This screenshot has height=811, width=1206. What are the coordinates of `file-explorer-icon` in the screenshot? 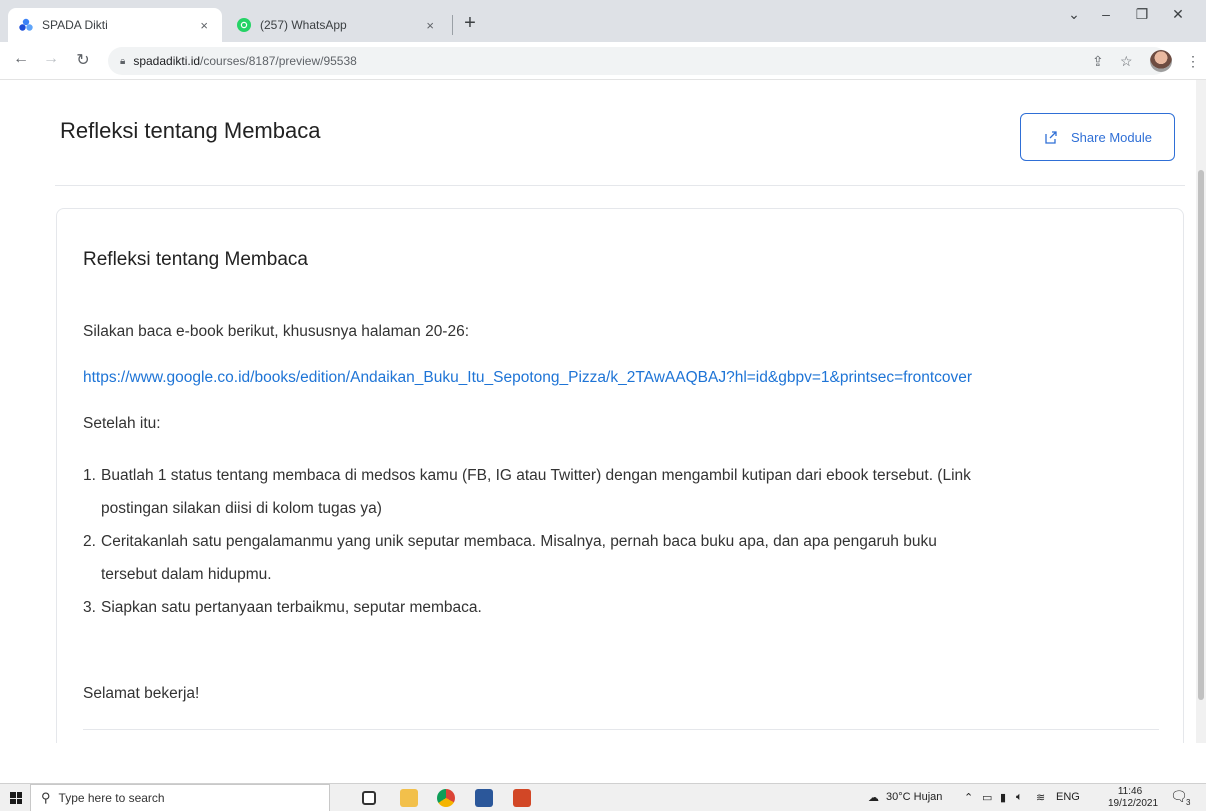 It's located at (409, 798).